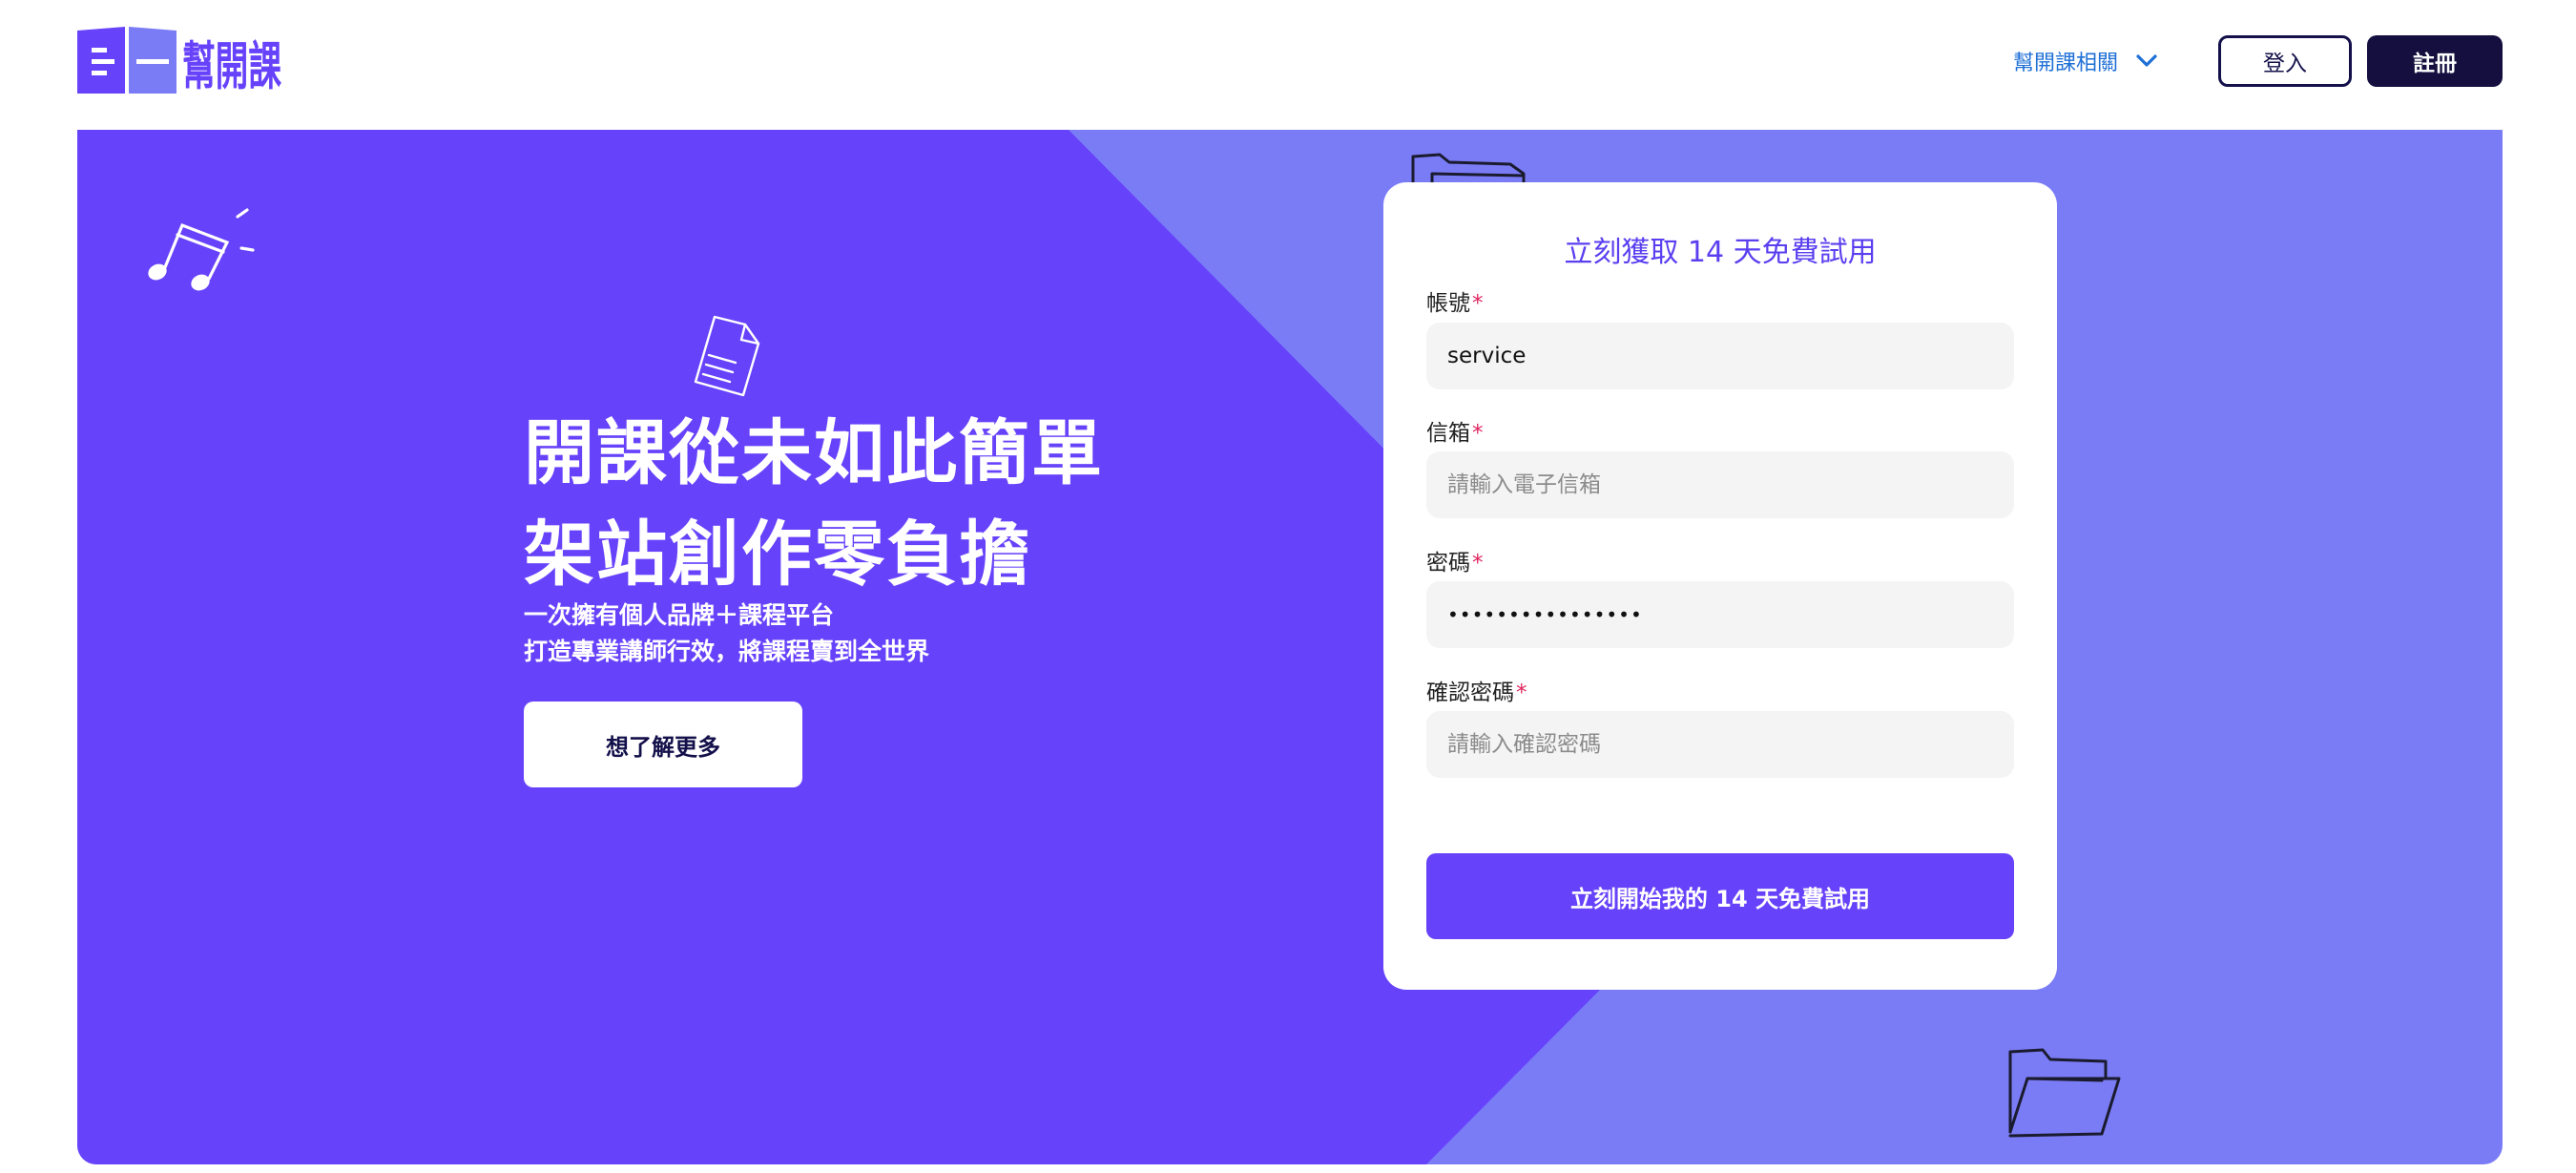 This screenshot has width=2576, height=1173. I want to click on email-label-text: 信箱, so click(1448, 433).